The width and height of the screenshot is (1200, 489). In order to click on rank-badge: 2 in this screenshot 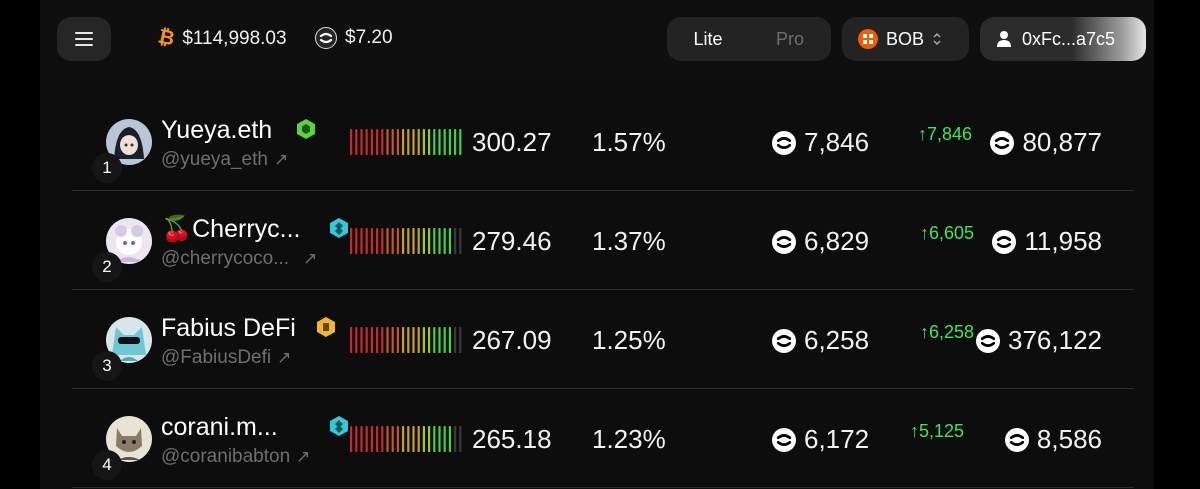, I will do `click(107, 267)`.